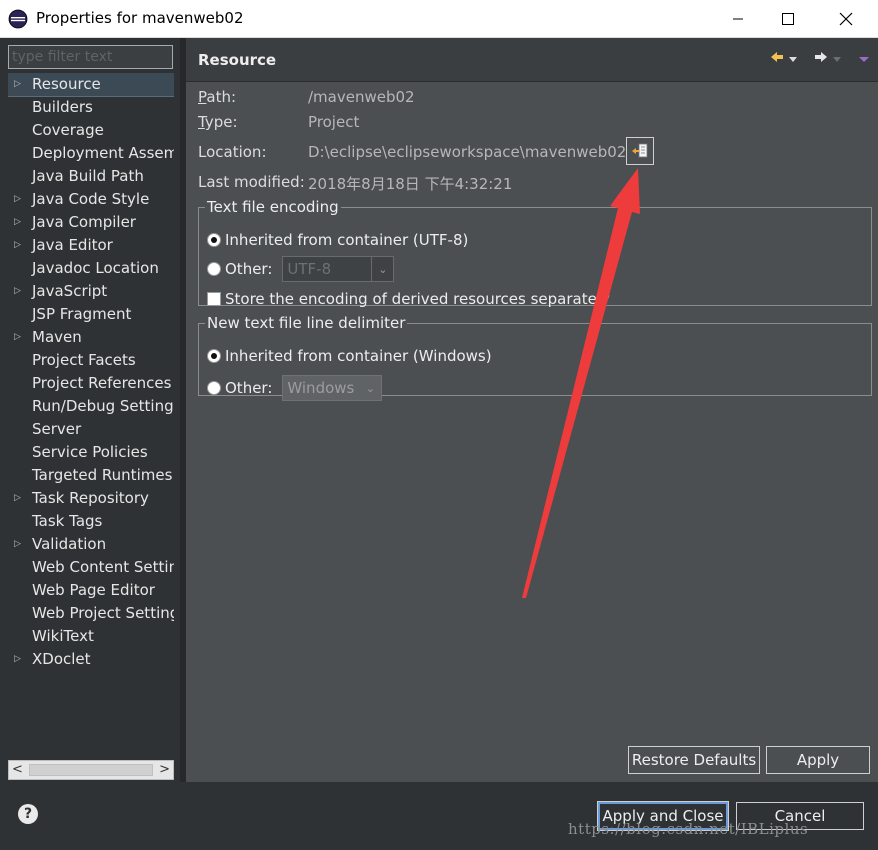  I want to click on tree-item-label: Task Repository, so click(90, 498).